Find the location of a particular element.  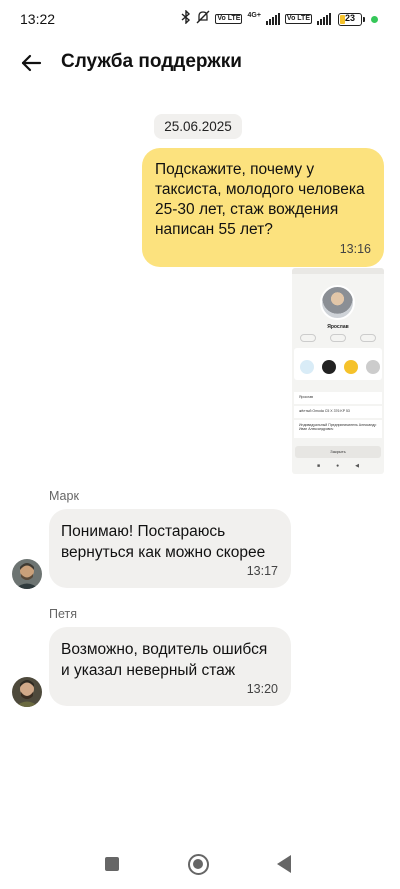

driver-photo is located at coordinates (337, 302).